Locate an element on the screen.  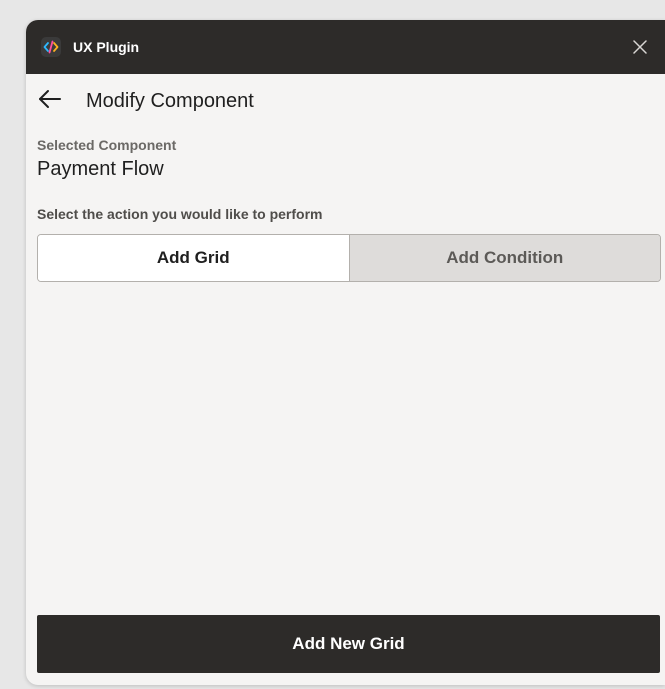
code-plugin-icon is located at coordinates (51, 47).